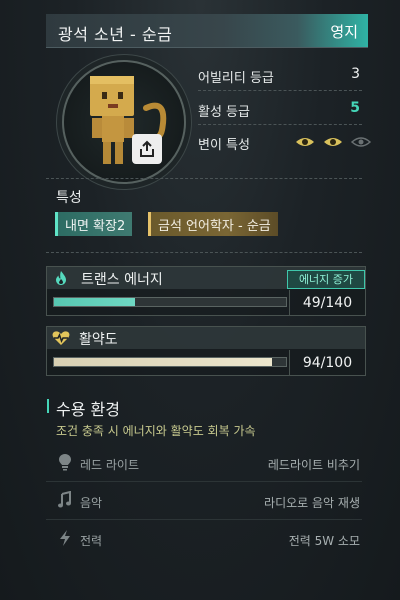 The image size is (400, 600). What do you see at coordinates (355, 108) in the screenshot?
I see `active-grade-value: 5` at bounding box center [355, 108].